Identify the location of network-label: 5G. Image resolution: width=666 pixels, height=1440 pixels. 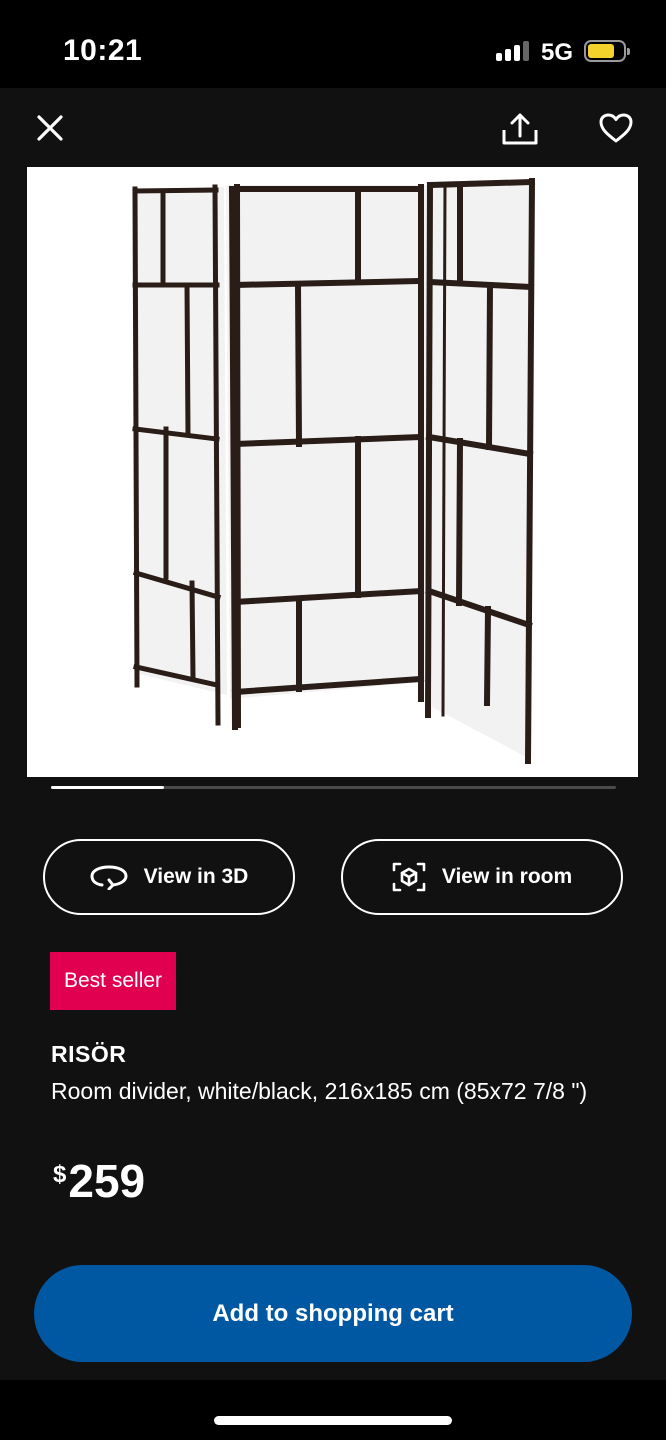
(557, 52).